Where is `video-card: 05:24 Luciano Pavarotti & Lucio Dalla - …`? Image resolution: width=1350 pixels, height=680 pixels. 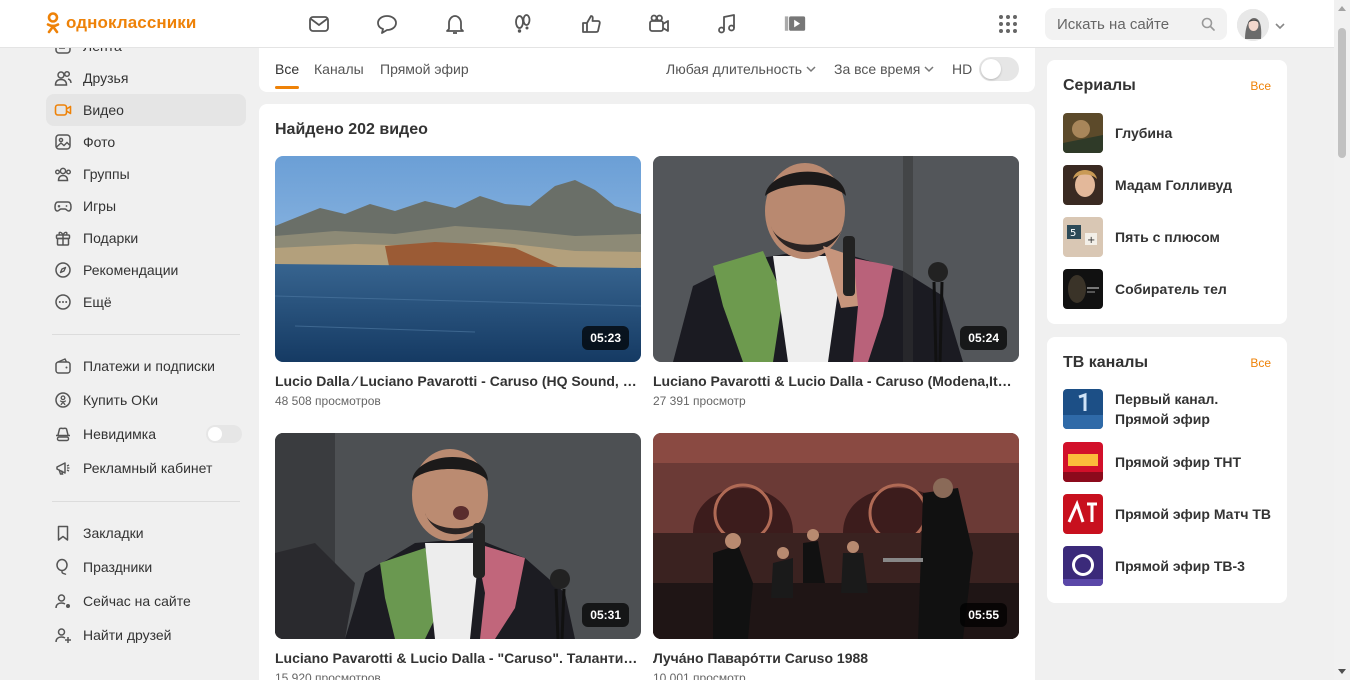
video-card: 05:24 Luciano Pavarotti & Lucio Dalla - … is located at coordinates (836, 282).